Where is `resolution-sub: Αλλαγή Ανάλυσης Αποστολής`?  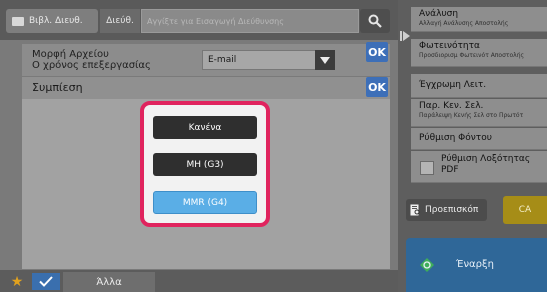
resolution-sub: Αλλαγή Ανάλυσης Αποστολής is located at coordinates (464, 23).